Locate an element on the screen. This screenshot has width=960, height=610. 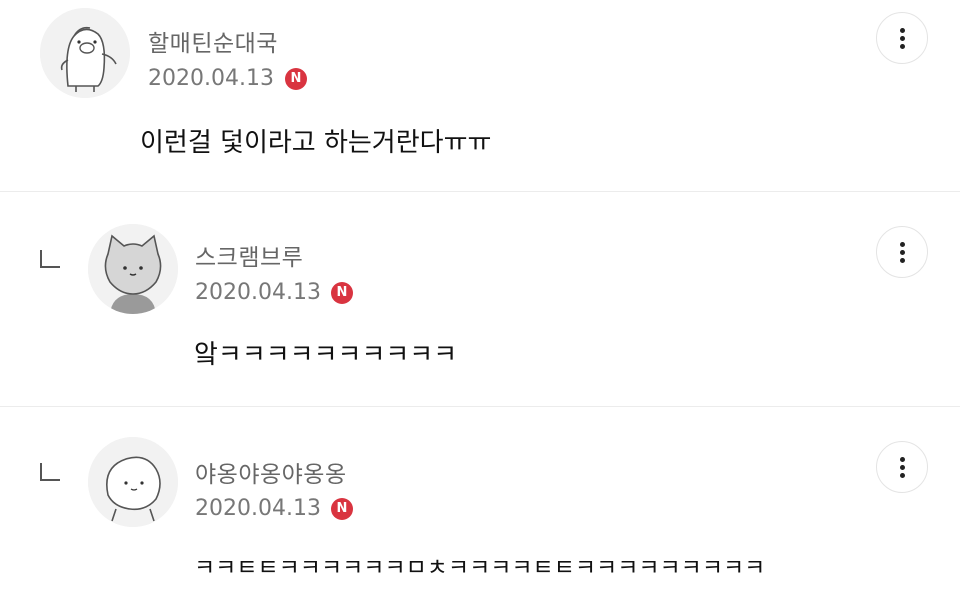
comment-text: ㅋㅋㅌㅌㅋㅋㅋㅋㅋㅋㅁㅊㅋㅋㅋㅋㅌㅌㅋㅋㅋㅋㅋㅋㅋㅋㅋ is located at coordinates (480, 568).